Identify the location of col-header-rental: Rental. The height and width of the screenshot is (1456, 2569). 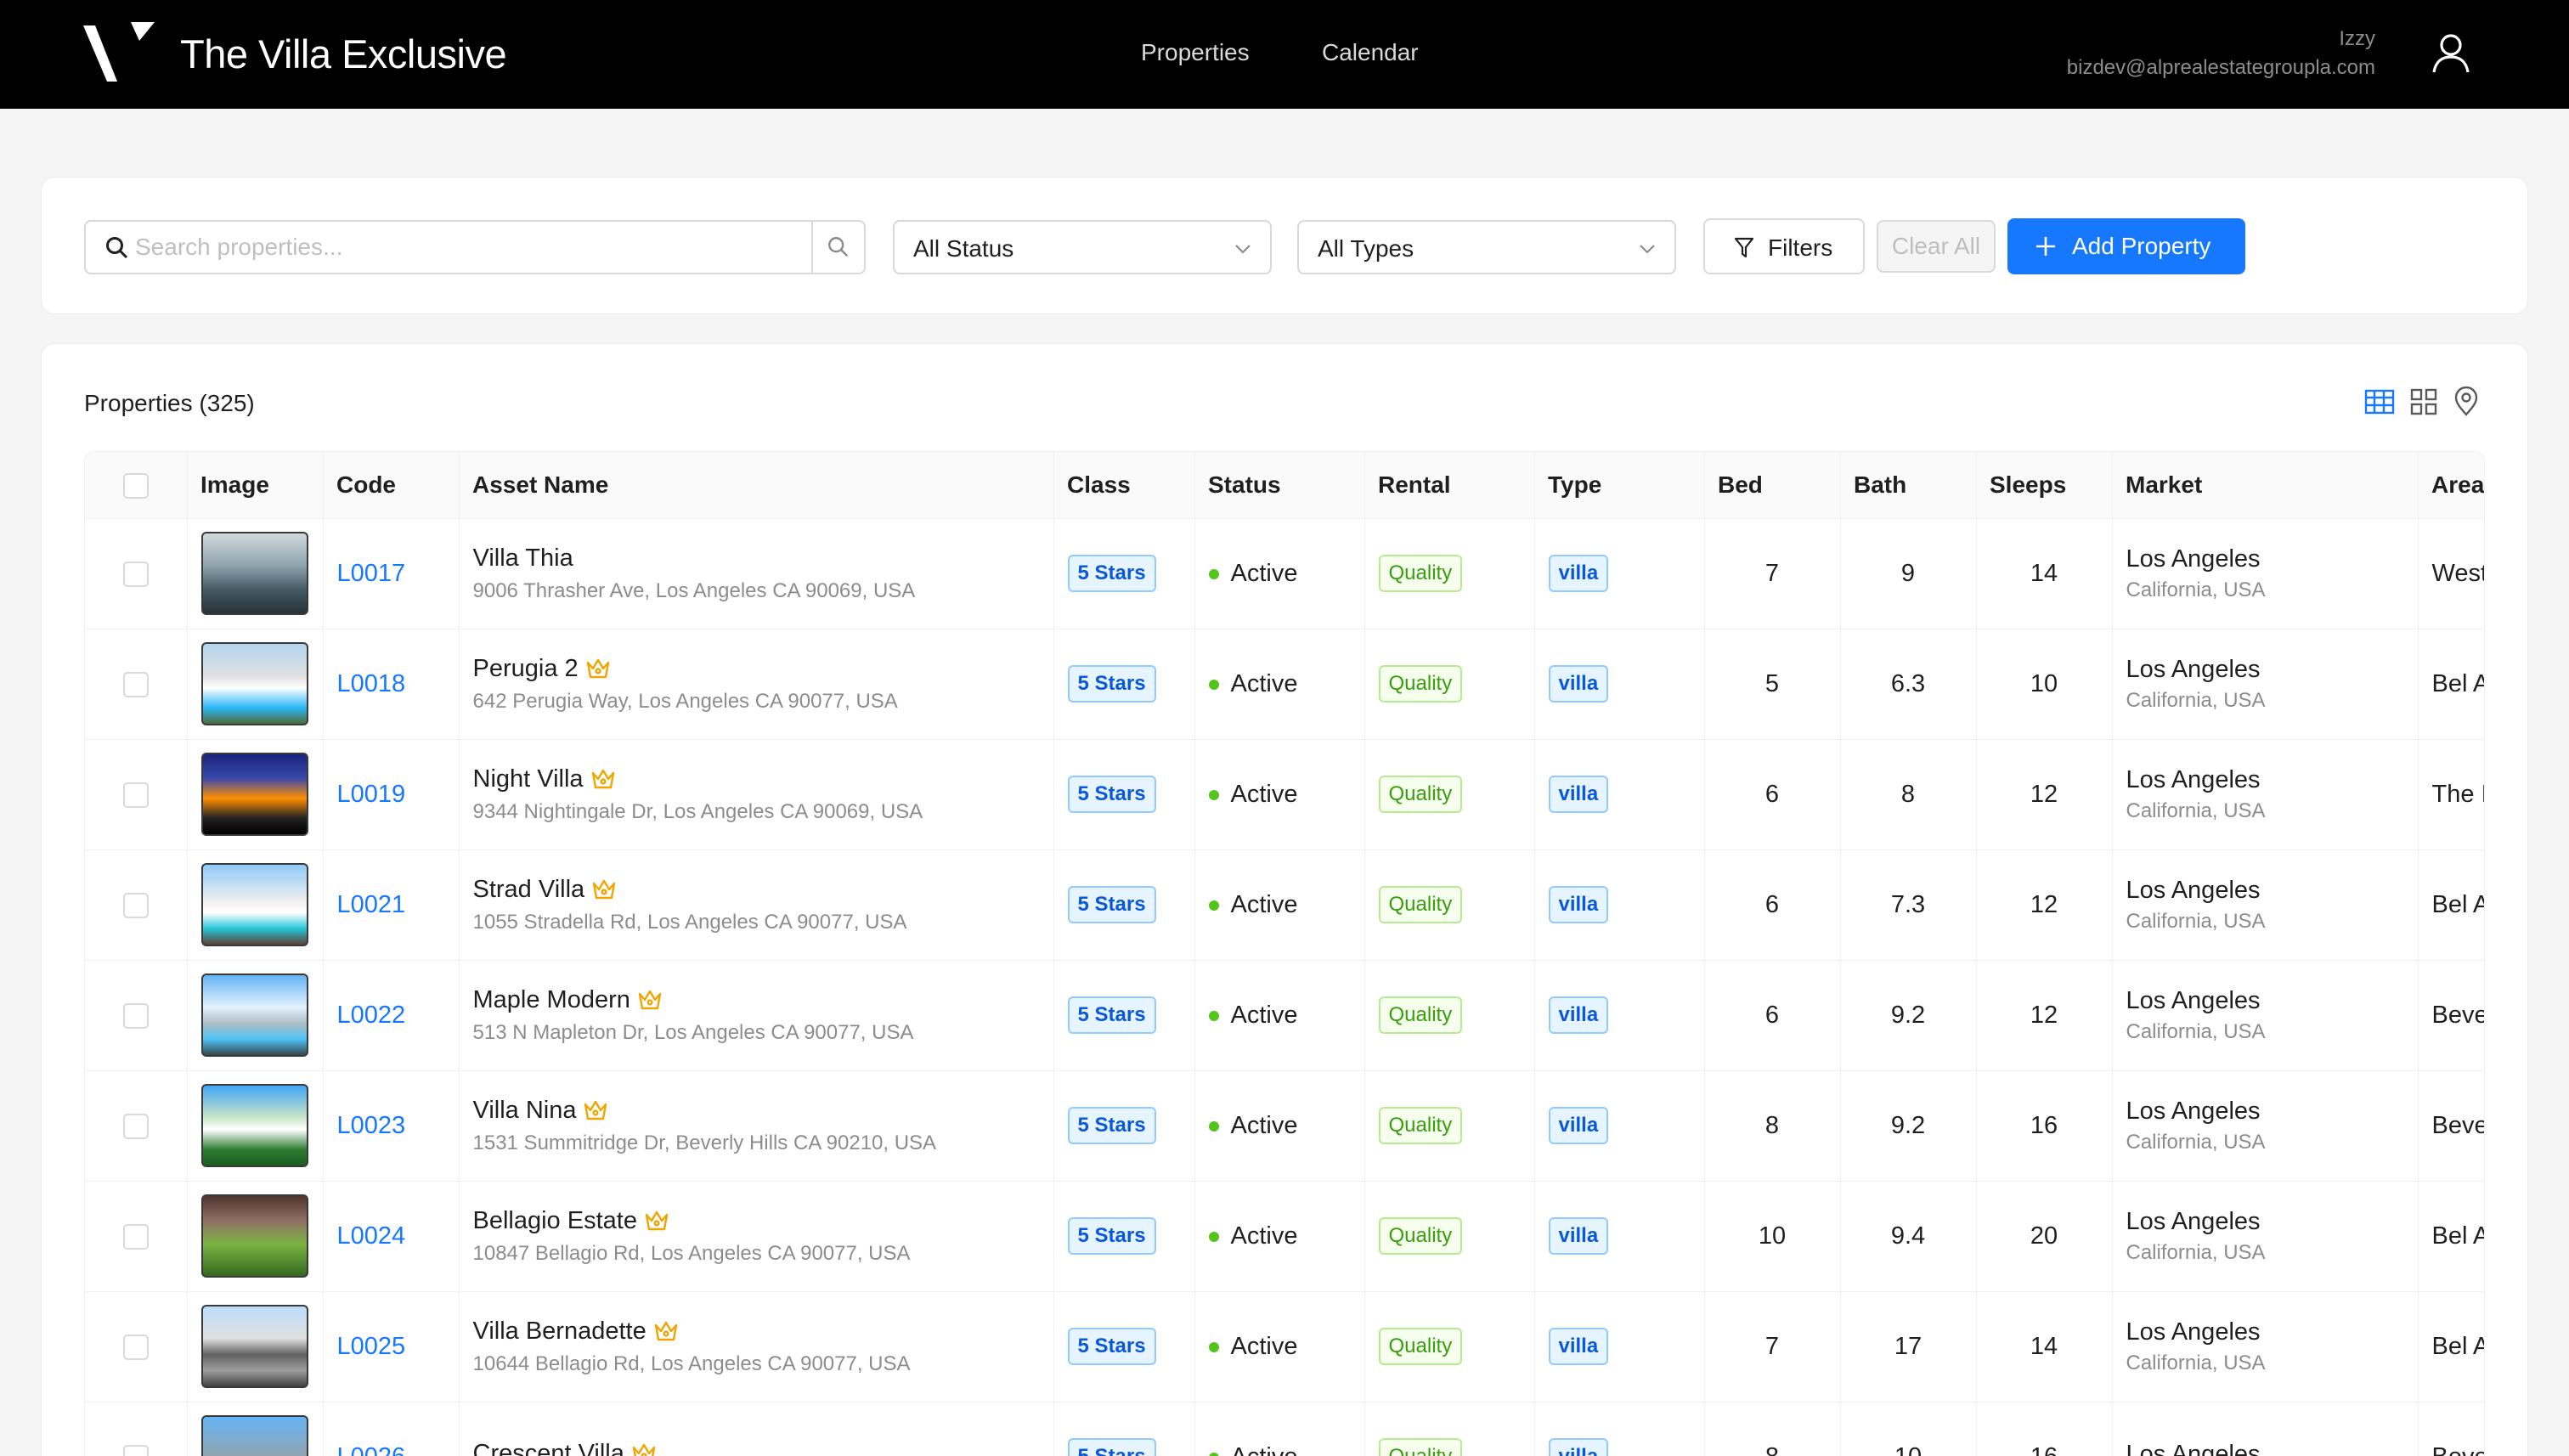
(1449, 486).